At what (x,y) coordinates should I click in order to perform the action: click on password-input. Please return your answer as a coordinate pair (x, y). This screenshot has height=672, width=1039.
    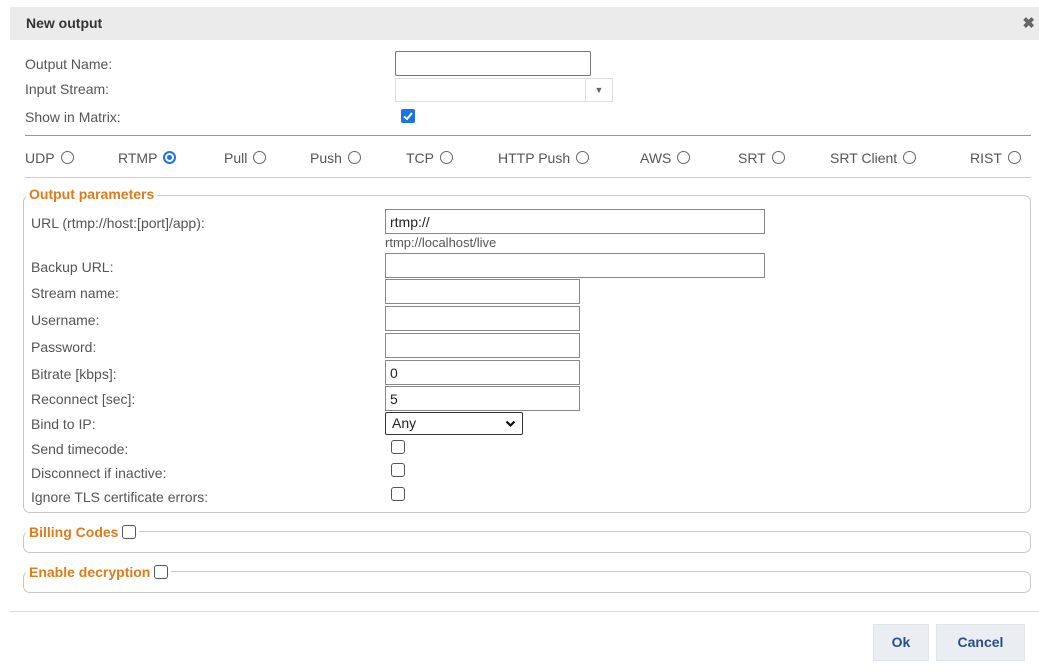
    Looking at the image, I should click on (482, 345).